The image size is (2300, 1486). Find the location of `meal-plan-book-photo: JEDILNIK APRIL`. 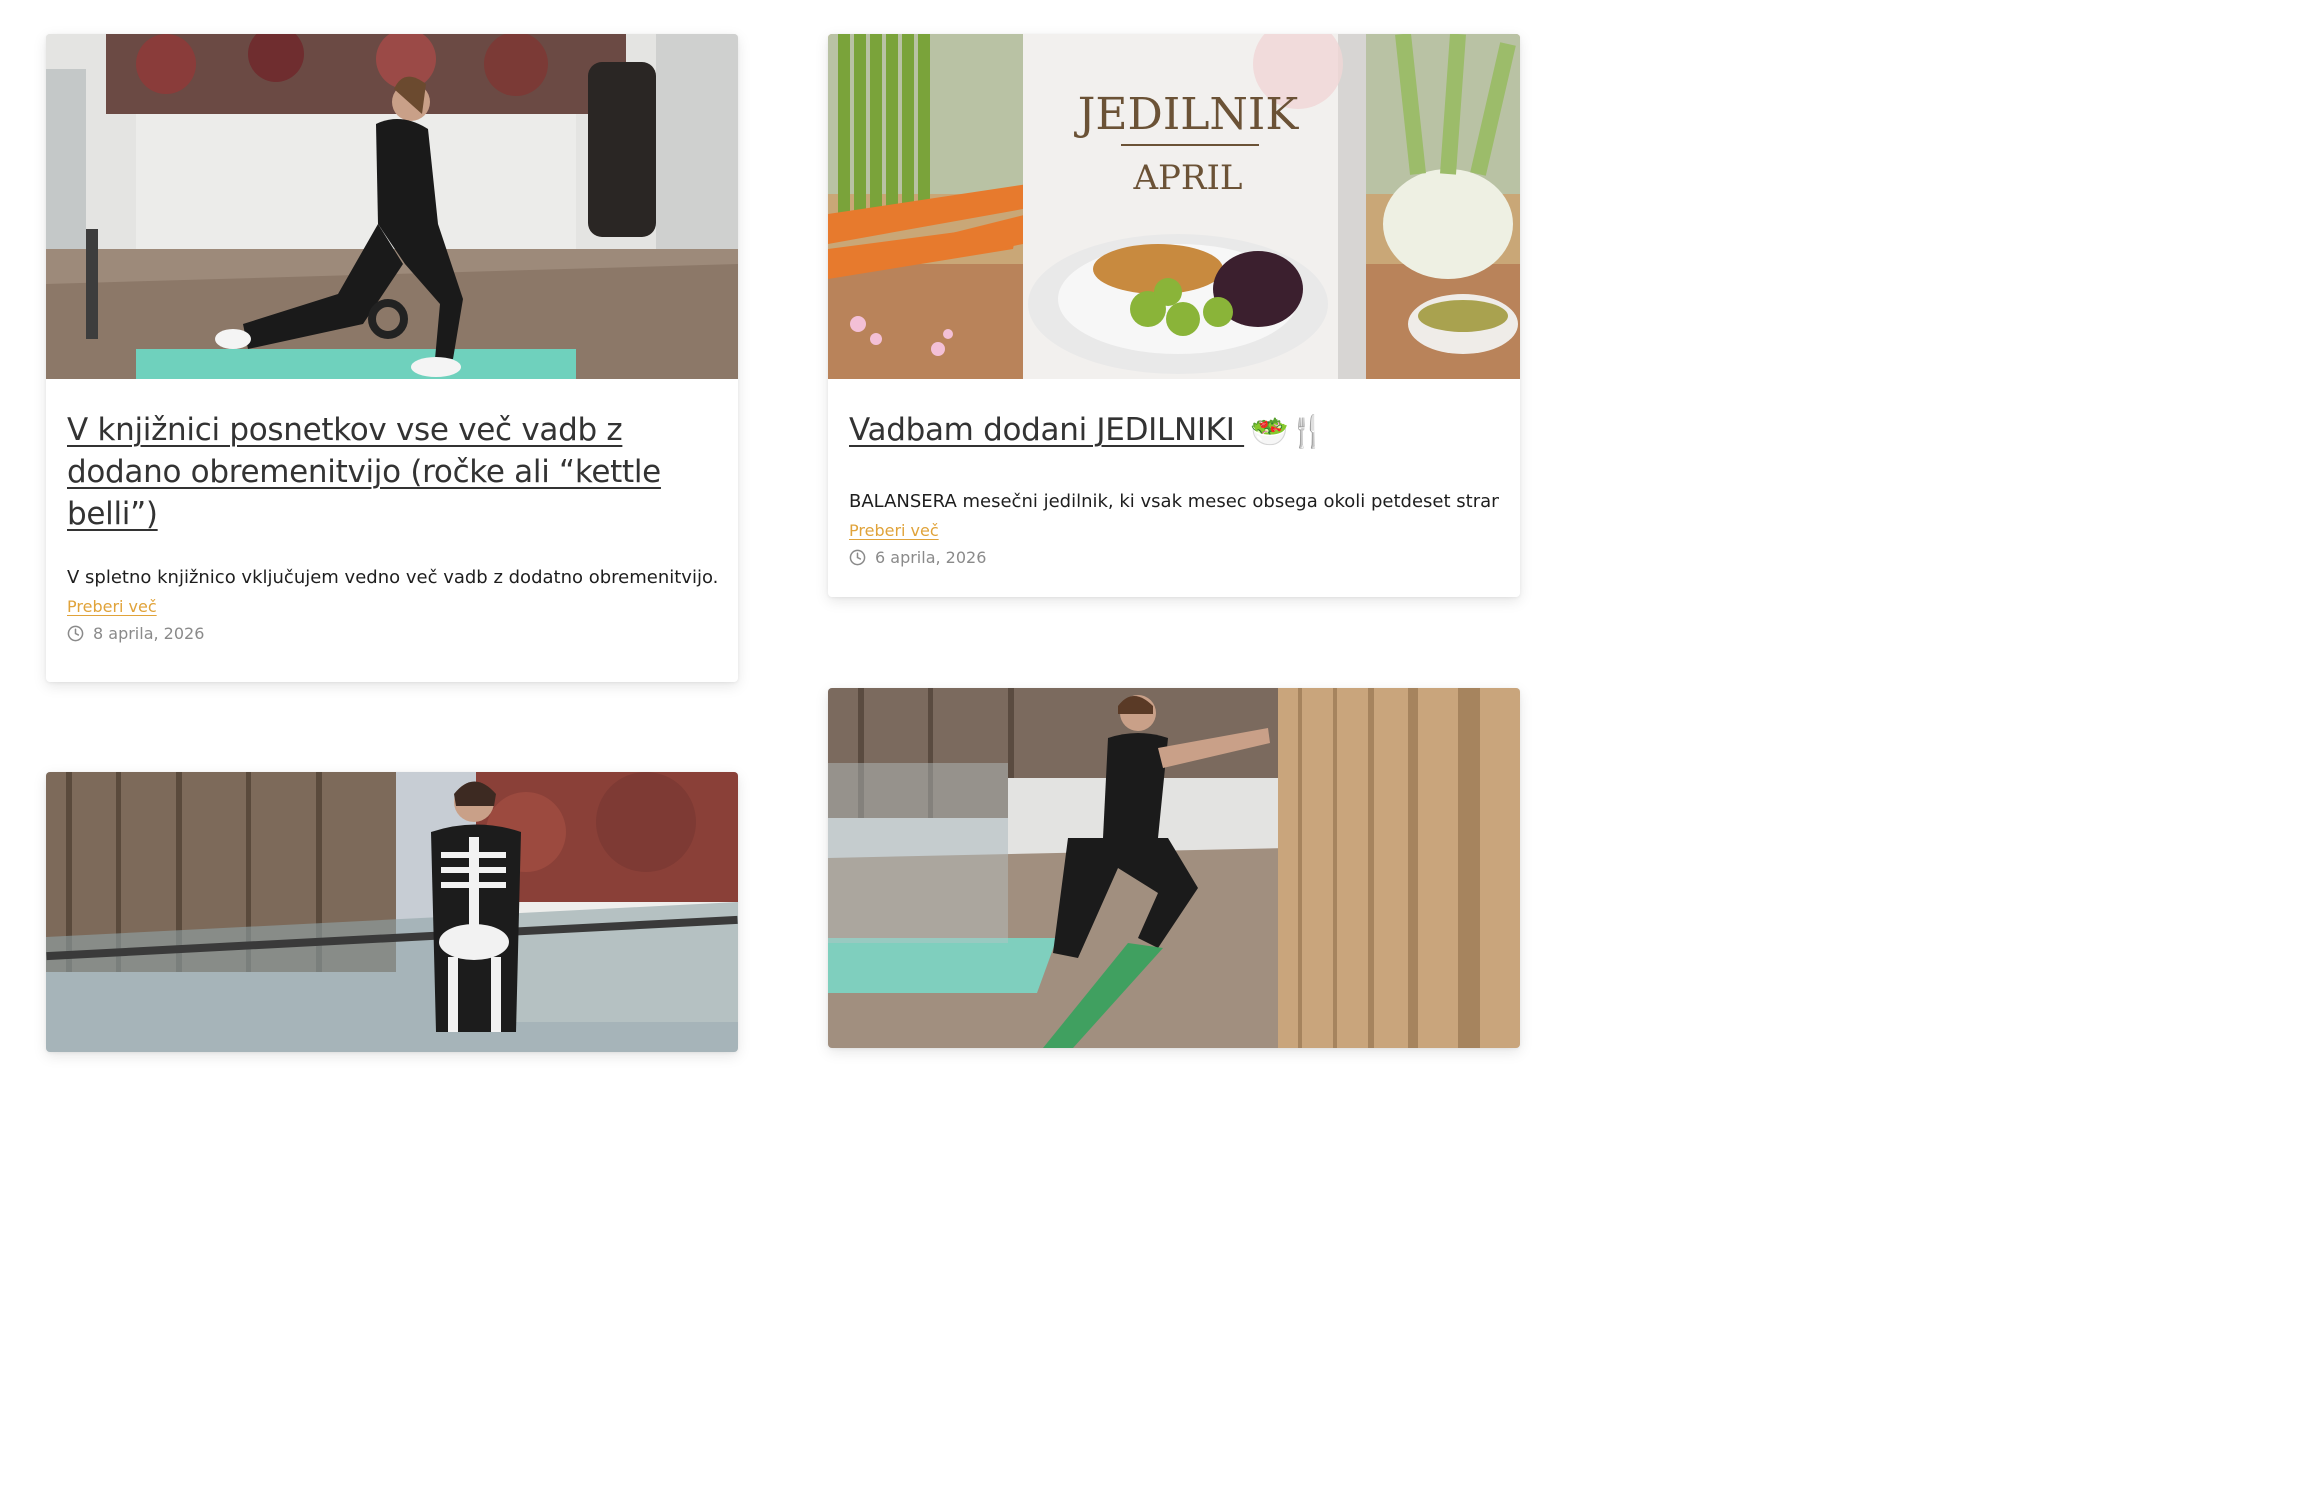

meal-plan-book-photo: JEDILNIK APRIL is located at coordinates (1174, 206).